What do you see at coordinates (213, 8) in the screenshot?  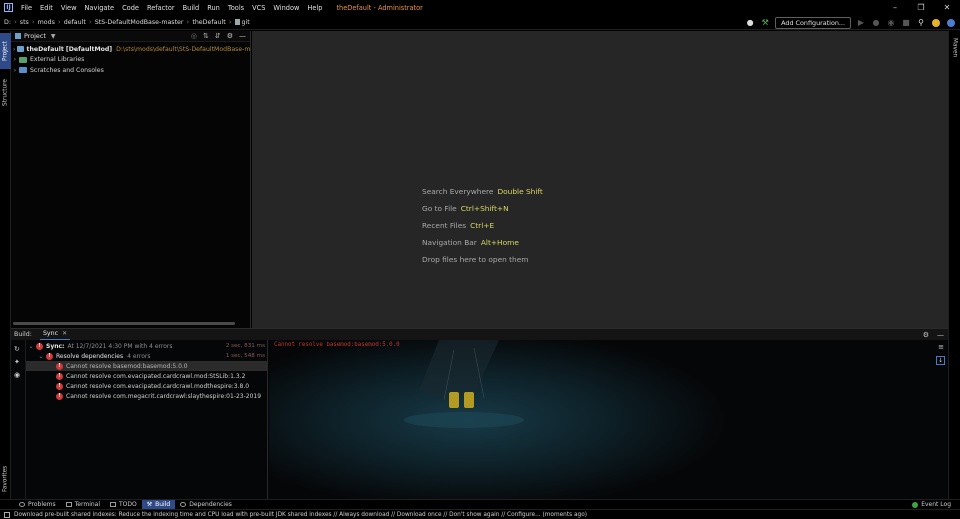 I see `menu-run: Run` at bounding box center [213, 8].